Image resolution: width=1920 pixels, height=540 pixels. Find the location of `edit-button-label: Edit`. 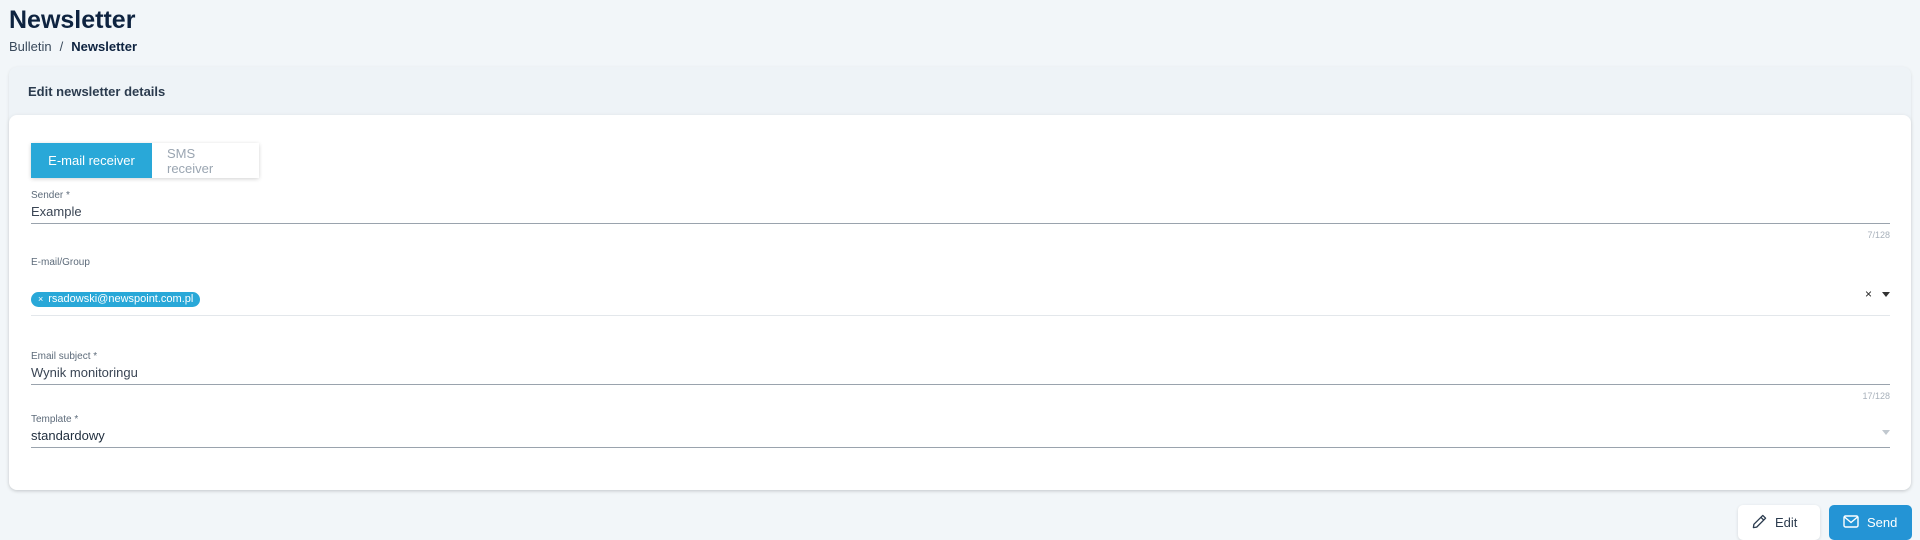

edit-button-label: Edit is located at coordinates (1786, 522).